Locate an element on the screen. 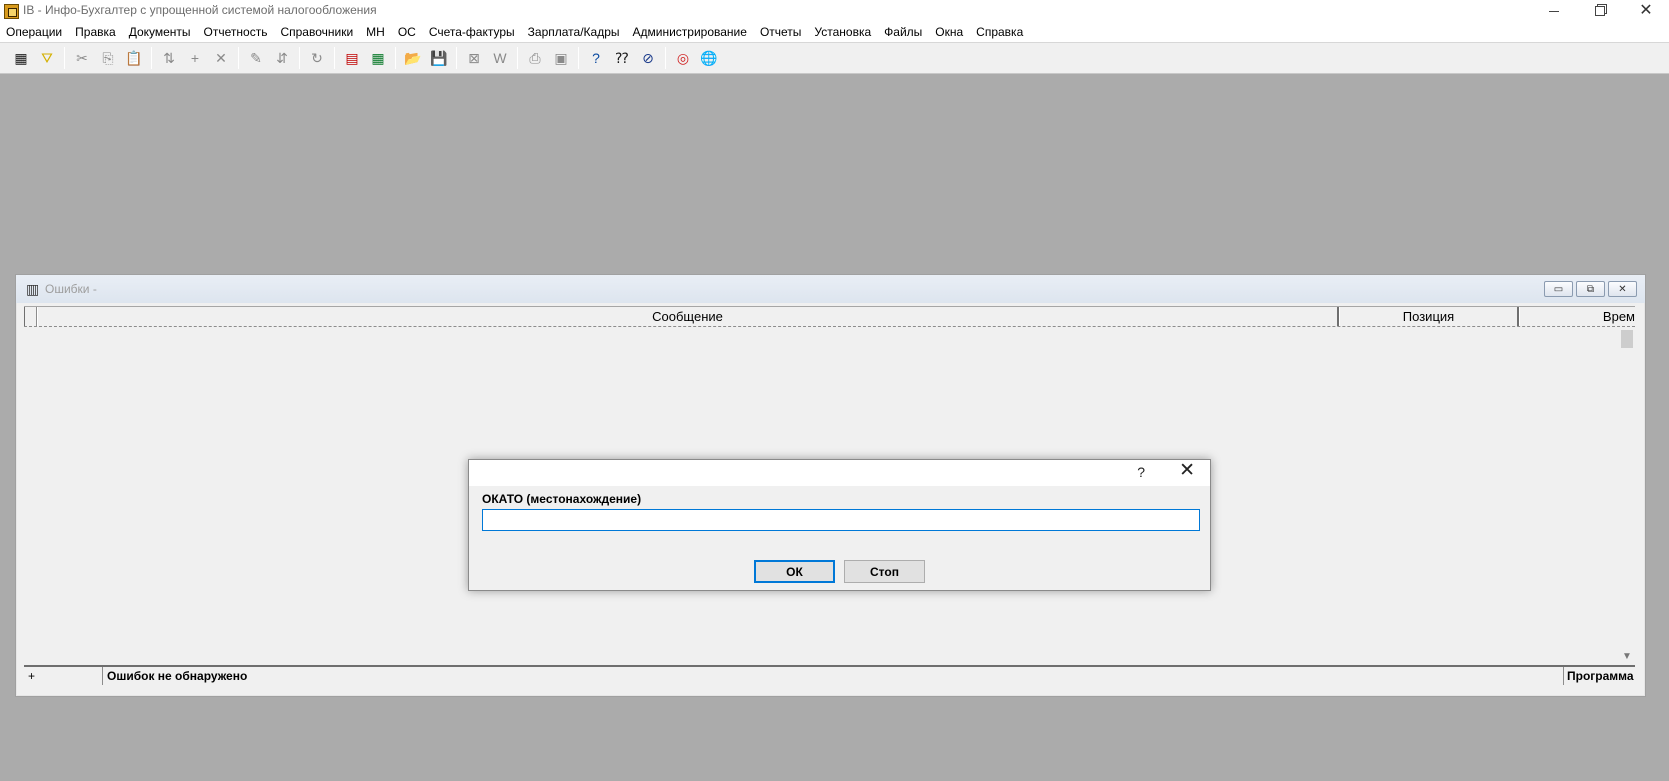  menu-setup: Установка is located at coordinates (842, 32).